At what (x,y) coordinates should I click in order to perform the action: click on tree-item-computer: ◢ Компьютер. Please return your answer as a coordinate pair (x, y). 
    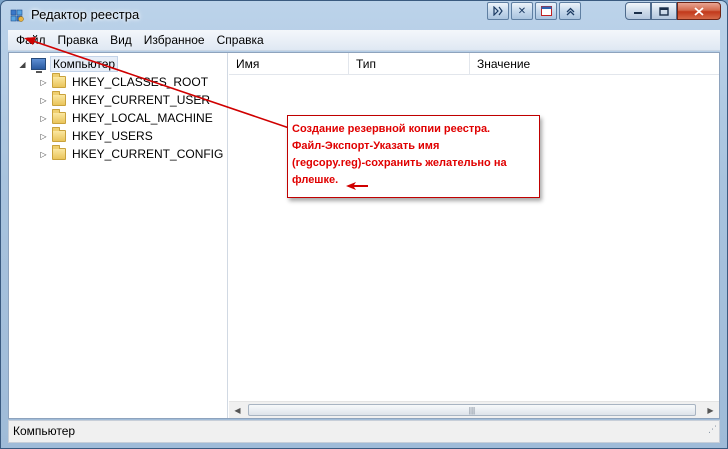
    Looking at the image, I should click on (68, 64).